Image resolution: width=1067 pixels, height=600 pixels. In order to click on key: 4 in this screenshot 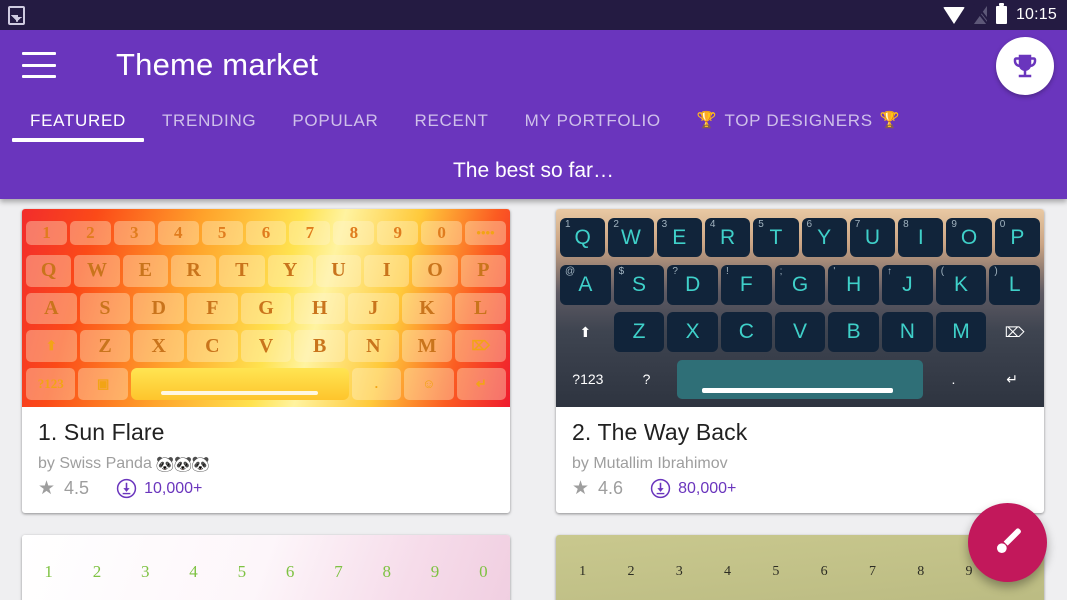, I will do `click(728, 571)`.